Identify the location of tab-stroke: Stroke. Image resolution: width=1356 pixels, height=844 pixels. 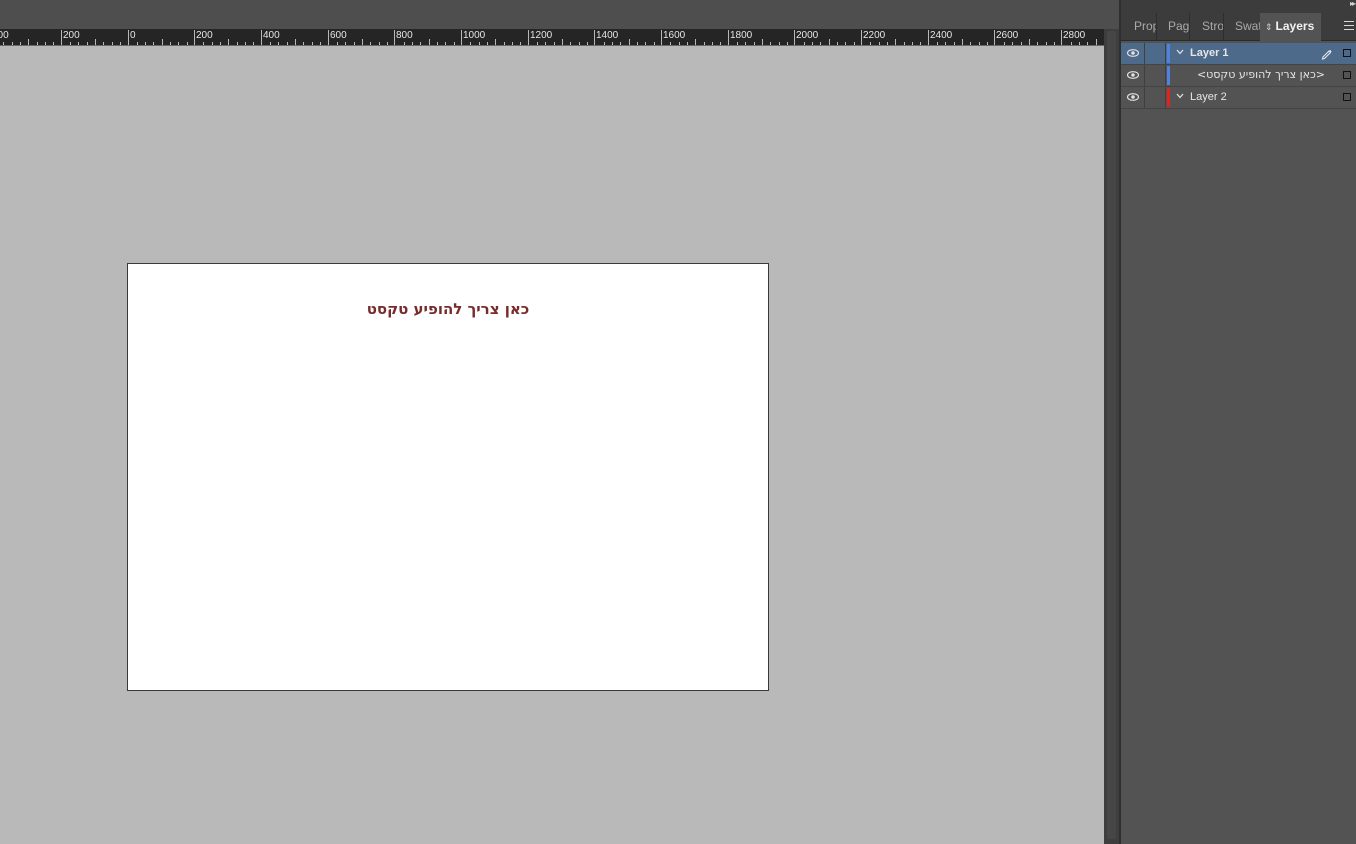
(1207, 26).